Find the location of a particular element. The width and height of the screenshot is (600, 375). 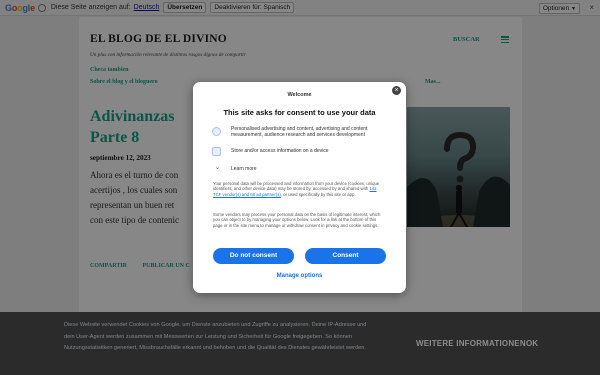

more-info-link: WEITERE INFORMATIONEN is located at coordinates (471, 343).